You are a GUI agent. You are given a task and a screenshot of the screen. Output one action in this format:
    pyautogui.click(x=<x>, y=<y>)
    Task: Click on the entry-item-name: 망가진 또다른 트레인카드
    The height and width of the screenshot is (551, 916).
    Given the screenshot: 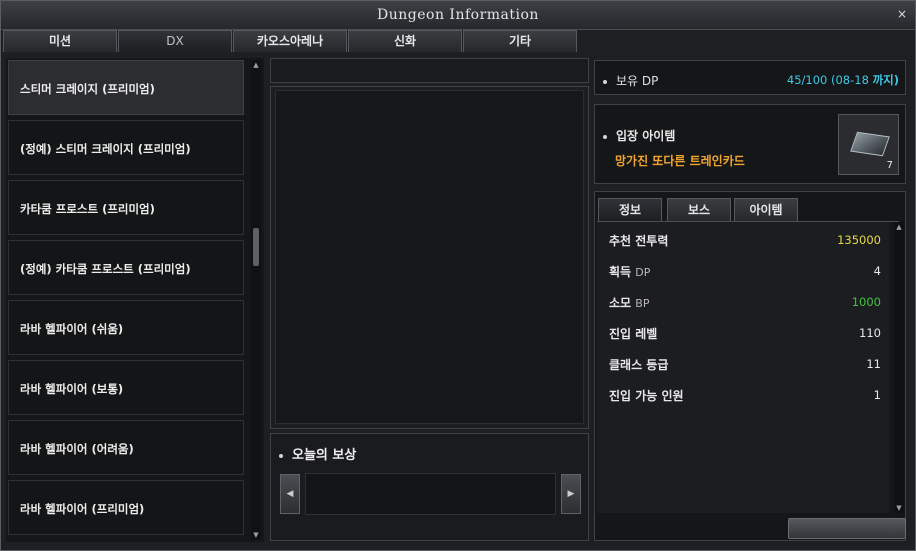 What is the action you would take?
    pyautogui.click(x=680, y=161)
    